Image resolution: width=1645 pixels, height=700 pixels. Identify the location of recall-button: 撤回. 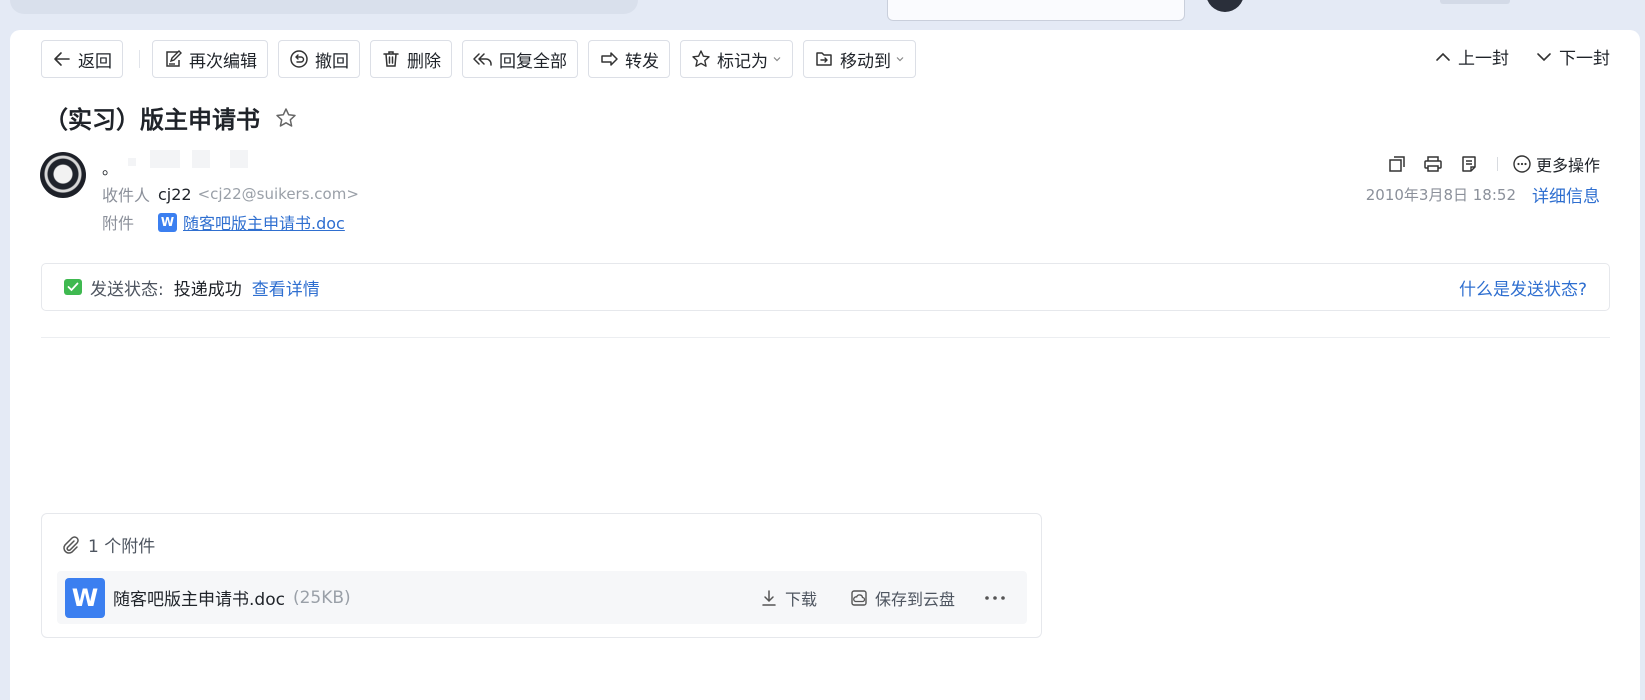
(319, 59).